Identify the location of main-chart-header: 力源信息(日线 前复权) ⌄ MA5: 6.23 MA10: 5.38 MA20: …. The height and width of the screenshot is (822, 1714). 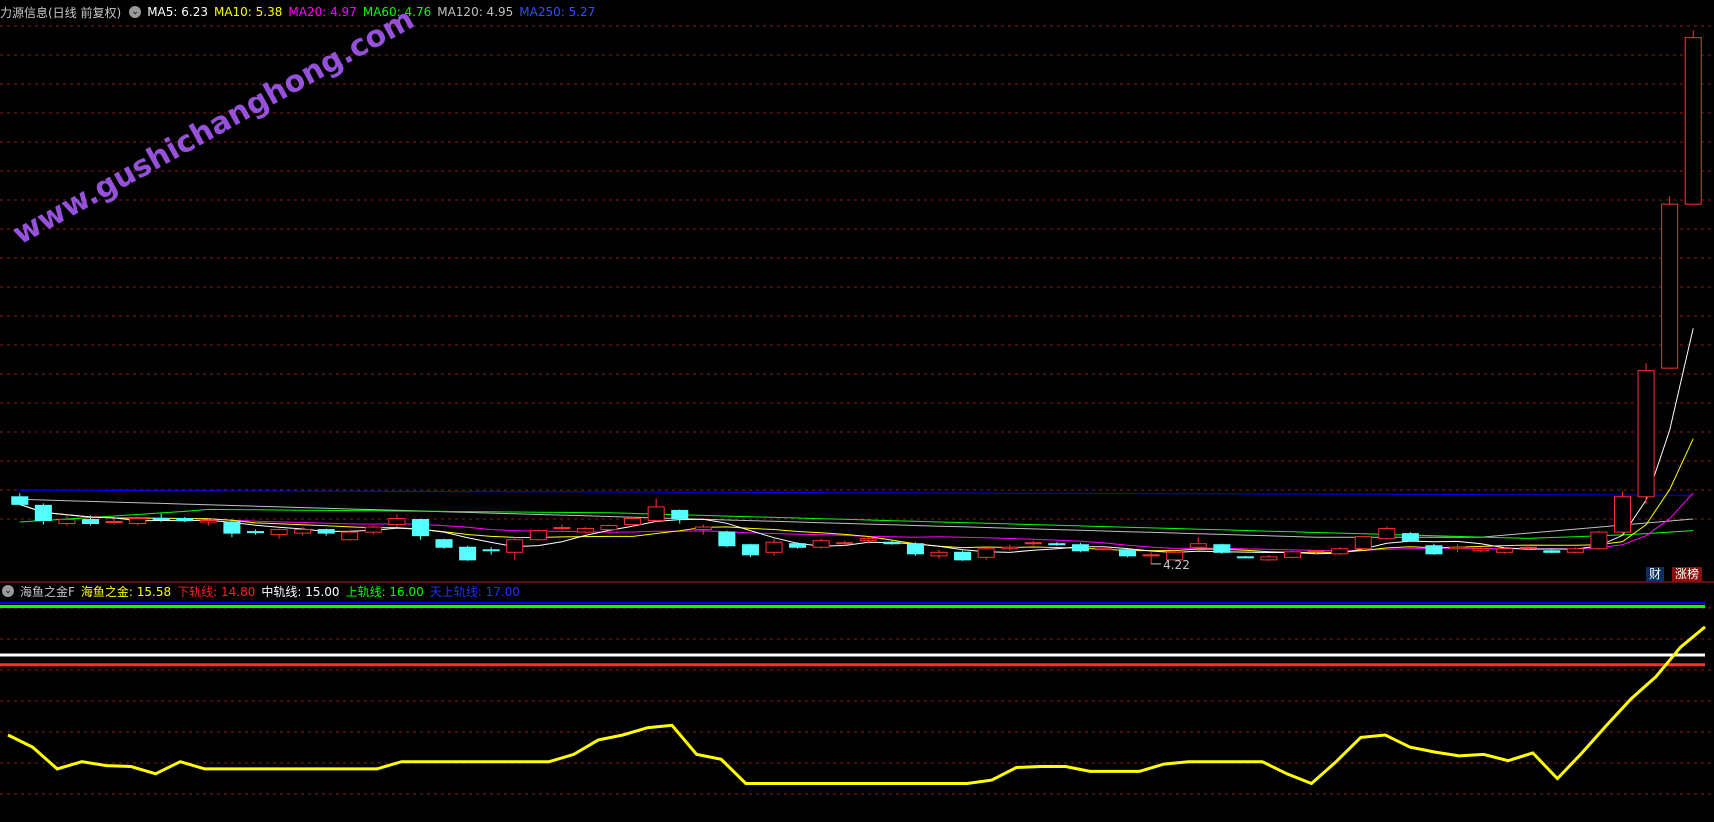
(300, 12).